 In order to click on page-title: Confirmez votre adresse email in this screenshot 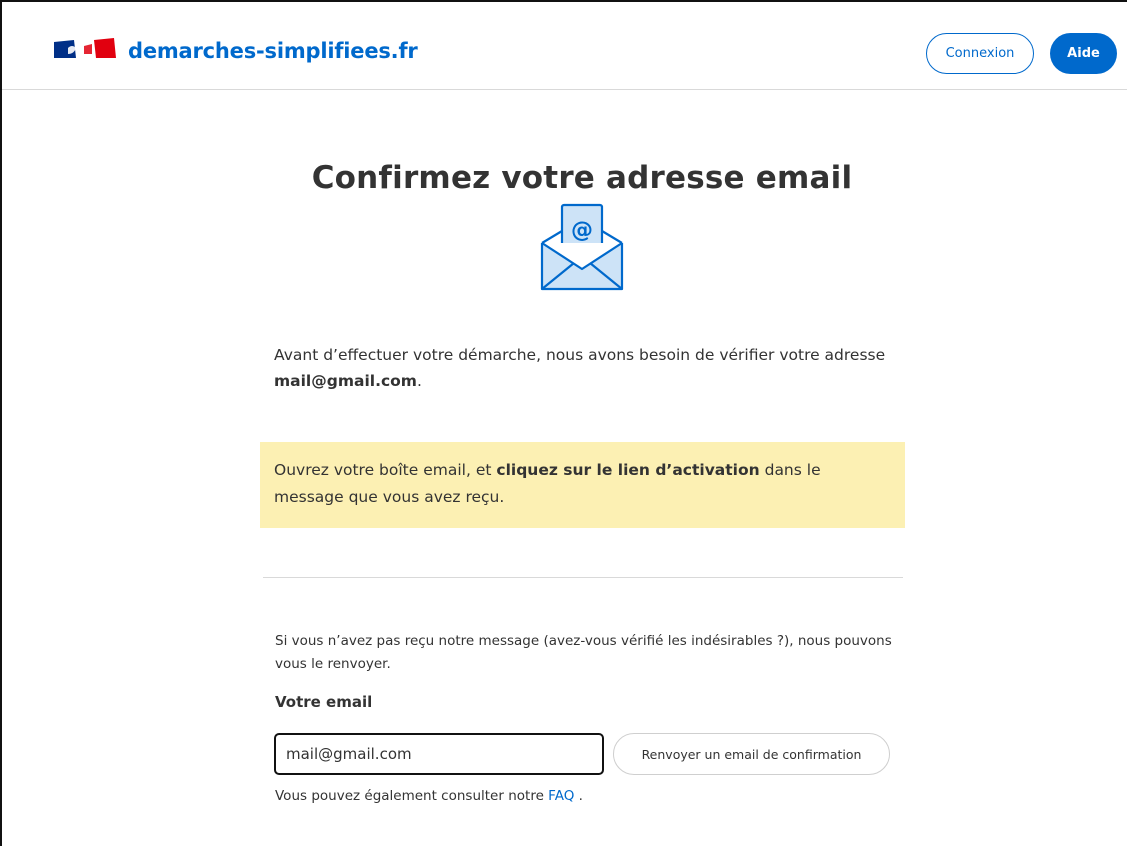, I will do `click(582, 178)`.